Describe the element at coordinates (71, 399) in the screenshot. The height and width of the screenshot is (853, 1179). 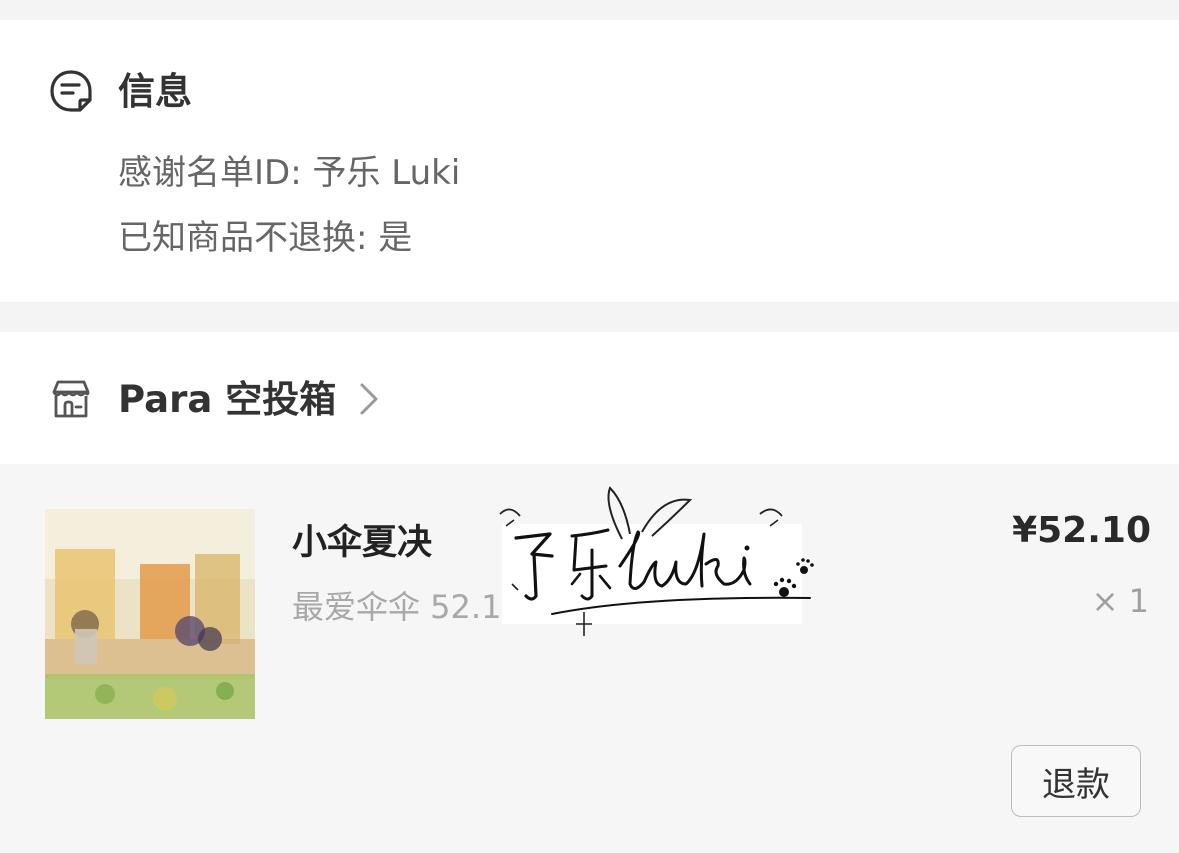
I see `shop-icon` at that location.